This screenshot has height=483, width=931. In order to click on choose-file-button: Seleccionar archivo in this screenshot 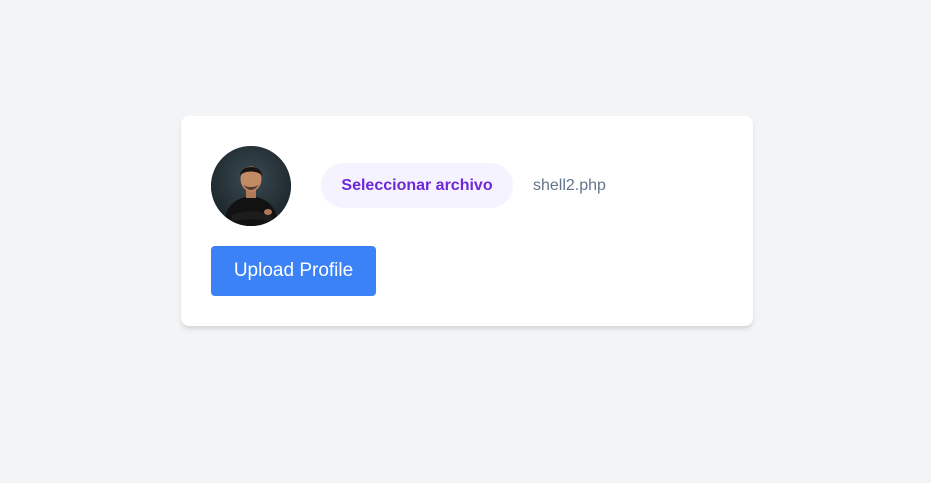, I will do `click(417, 185)`.